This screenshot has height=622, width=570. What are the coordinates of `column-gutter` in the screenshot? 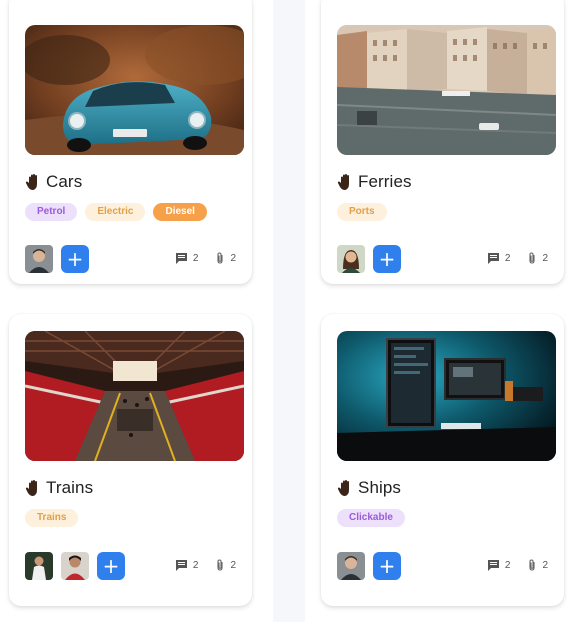 It's located at (289, 311).